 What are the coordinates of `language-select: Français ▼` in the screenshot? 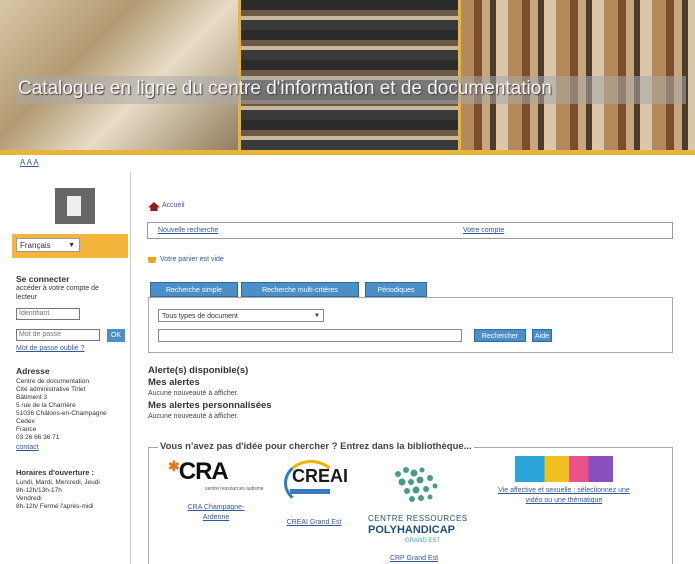 It's located at (48, 245).